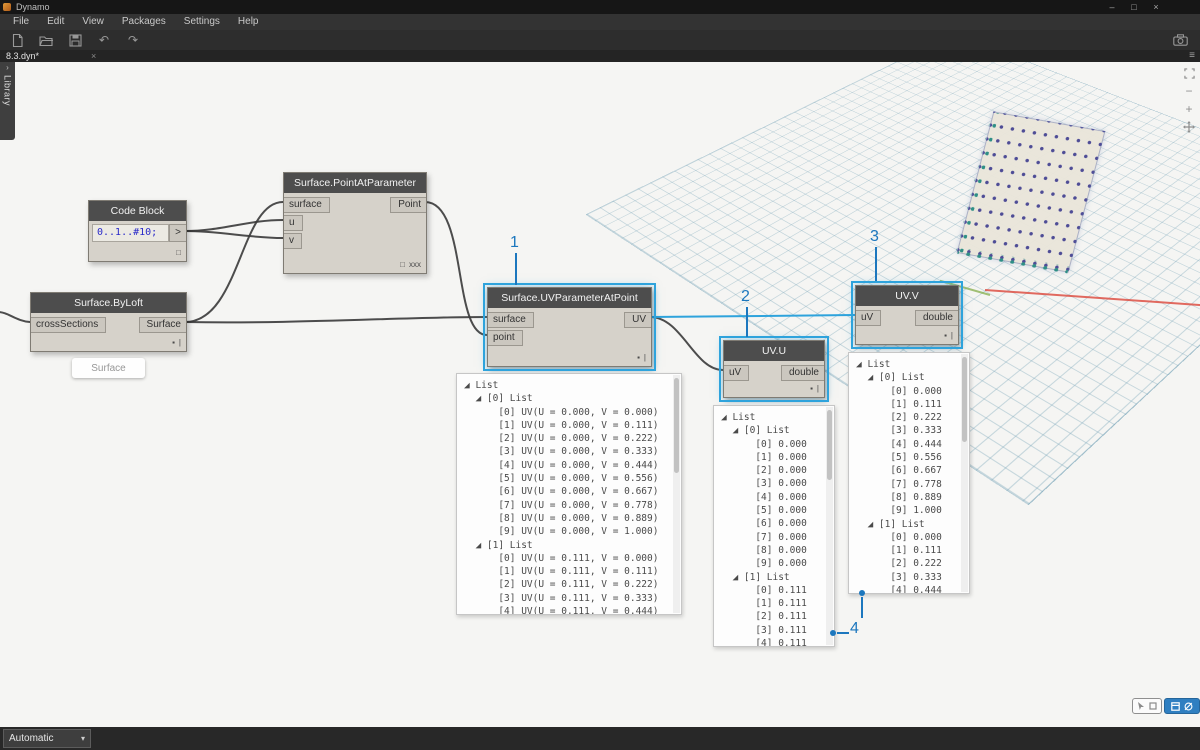 The width and height of the screenshot is (1200, 750). What do you see at coordinates (133, 40) in the screenshot?
I see `redo-icon: ↷` at bounding box center [133, 40].